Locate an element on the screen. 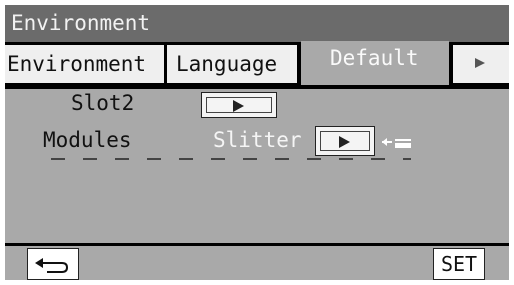 The height and width of the screenshot is (285, 514). tab-label: Default is located at coordinates (374, 58).